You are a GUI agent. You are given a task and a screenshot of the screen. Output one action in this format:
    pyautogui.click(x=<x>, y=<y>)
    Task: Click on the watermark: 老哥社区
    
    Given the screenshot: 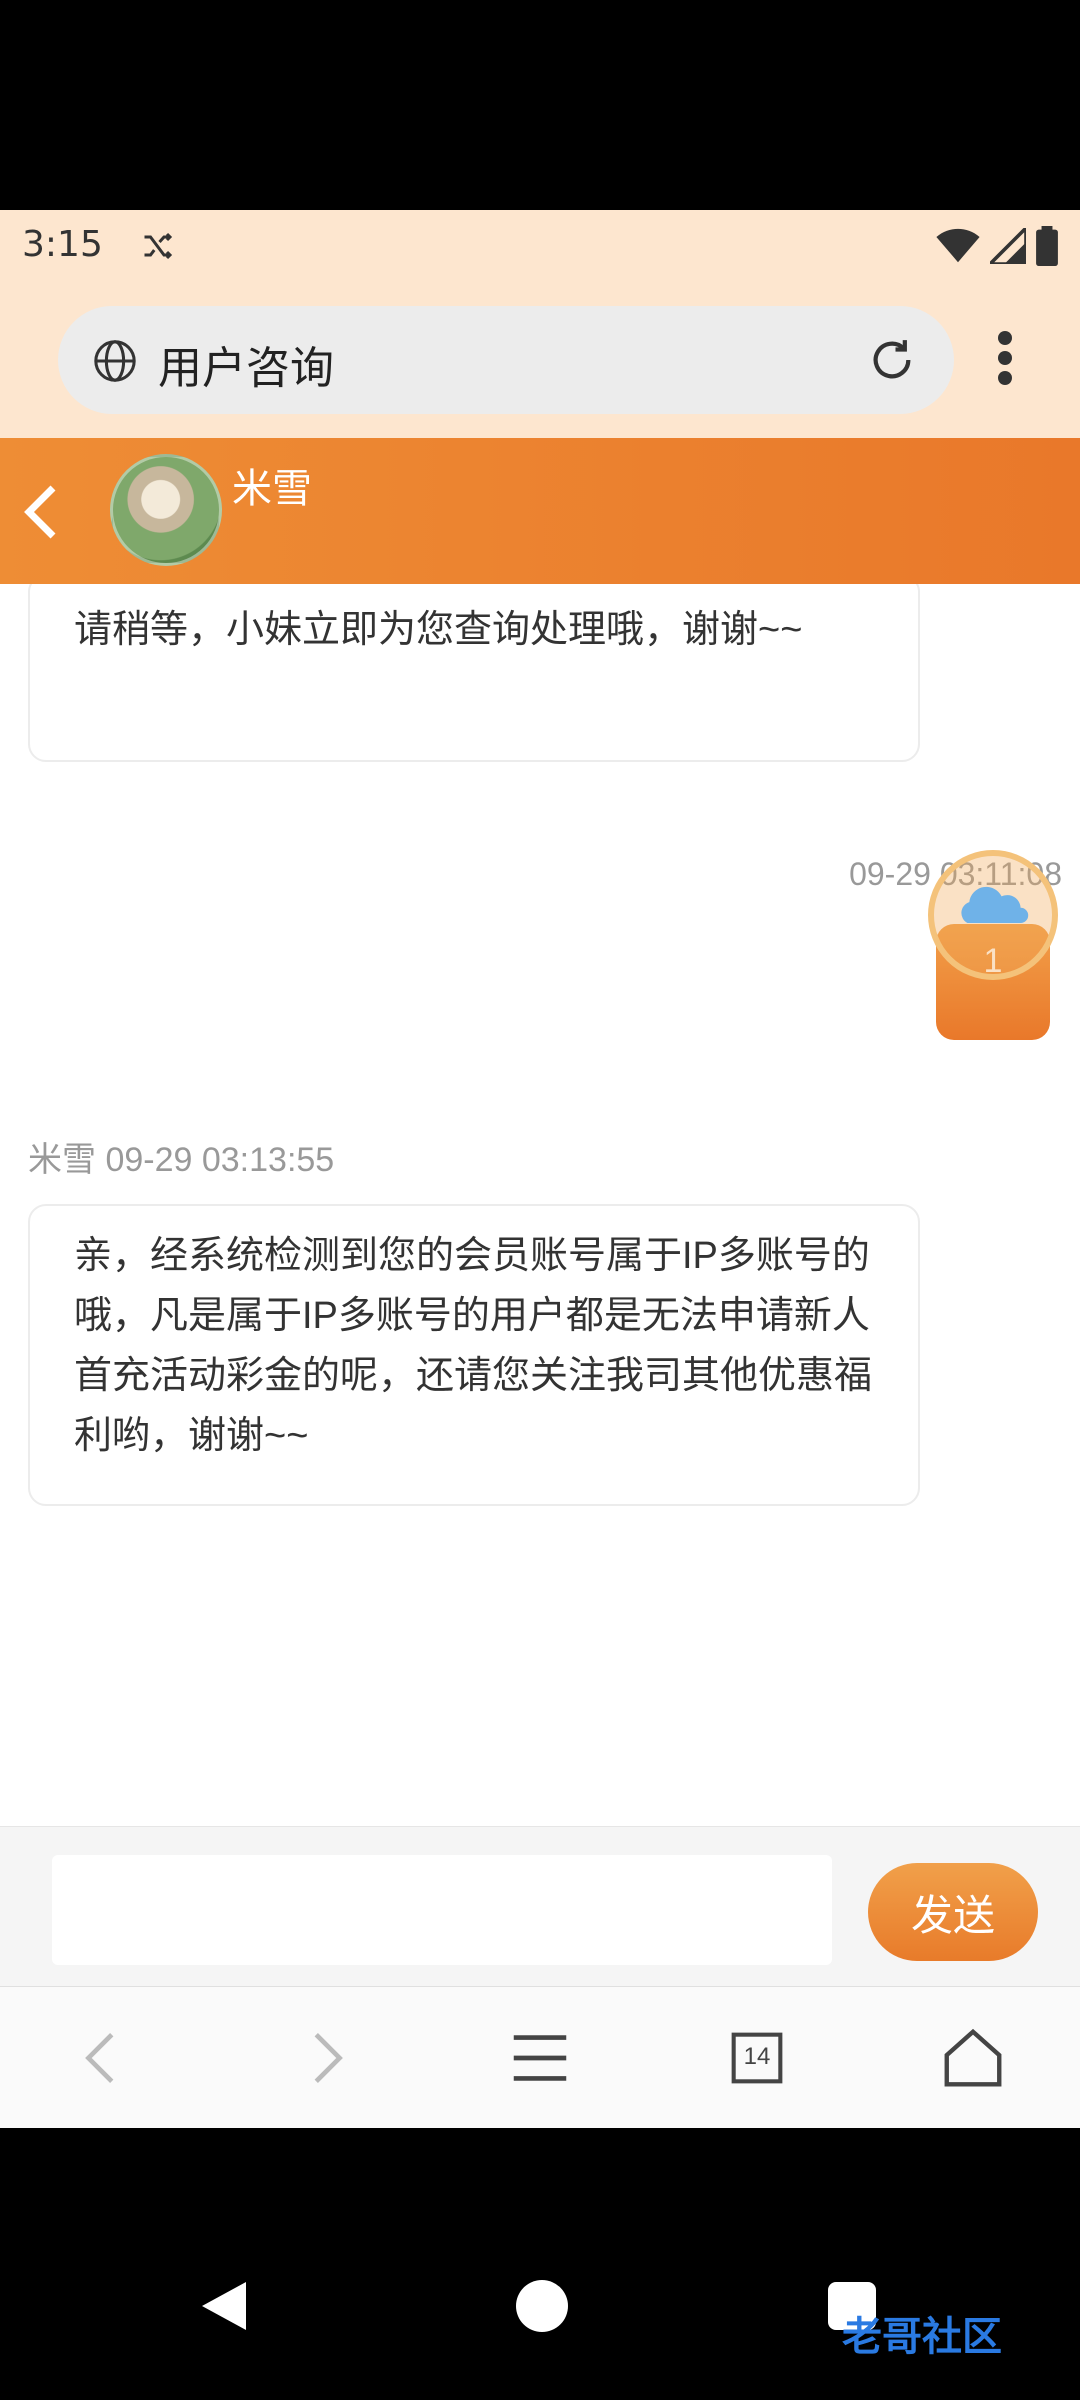 What is the action you would take?
    pyautogui.click(x=922, y=2333)
    